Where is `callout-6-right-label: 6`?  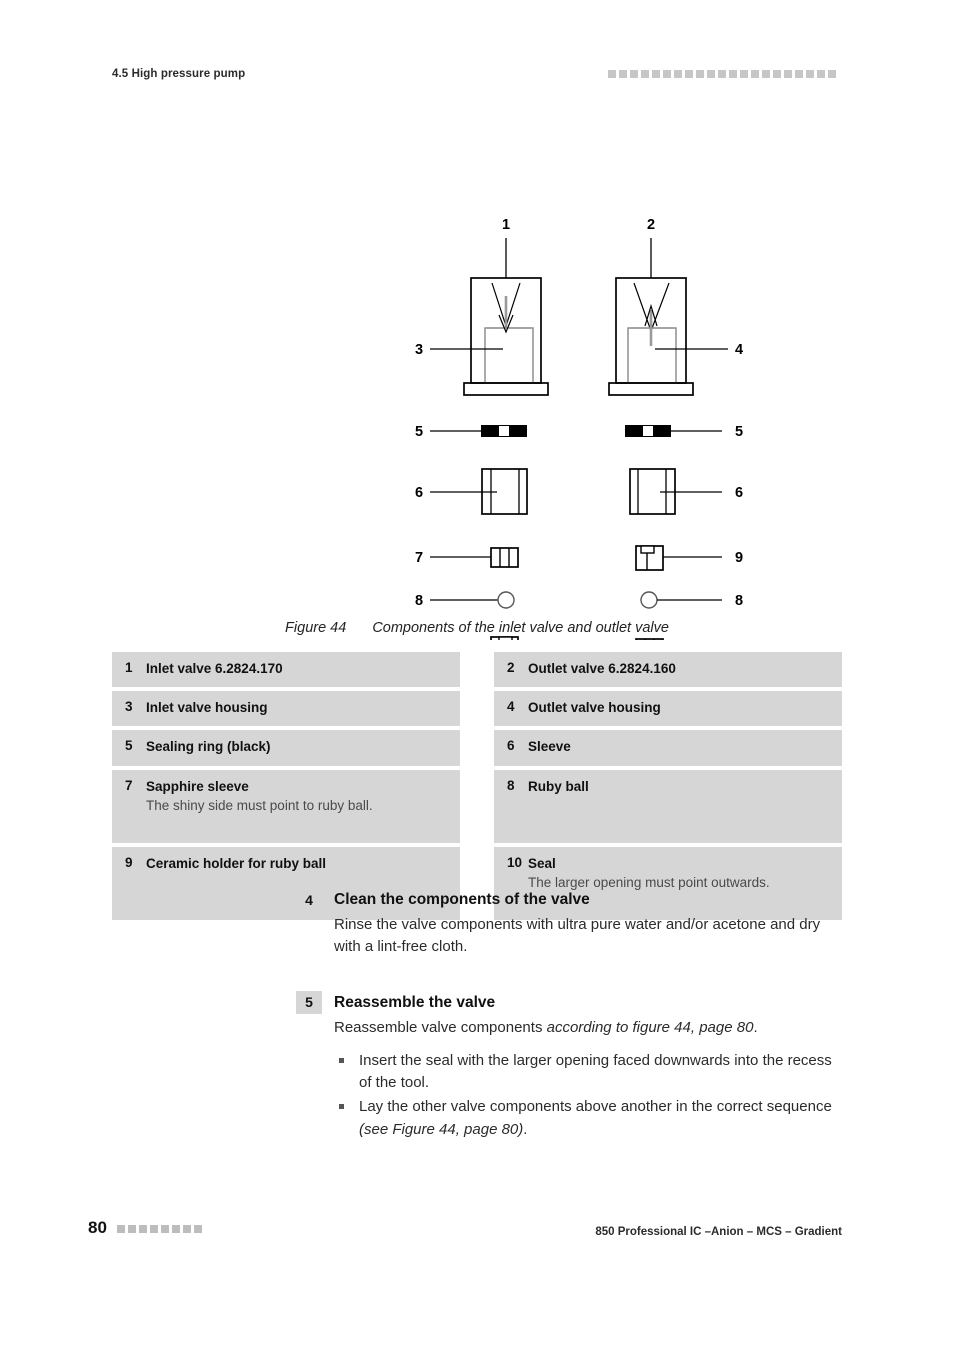 callout-6-right-label: 6 is located at coordinates (739, 493).